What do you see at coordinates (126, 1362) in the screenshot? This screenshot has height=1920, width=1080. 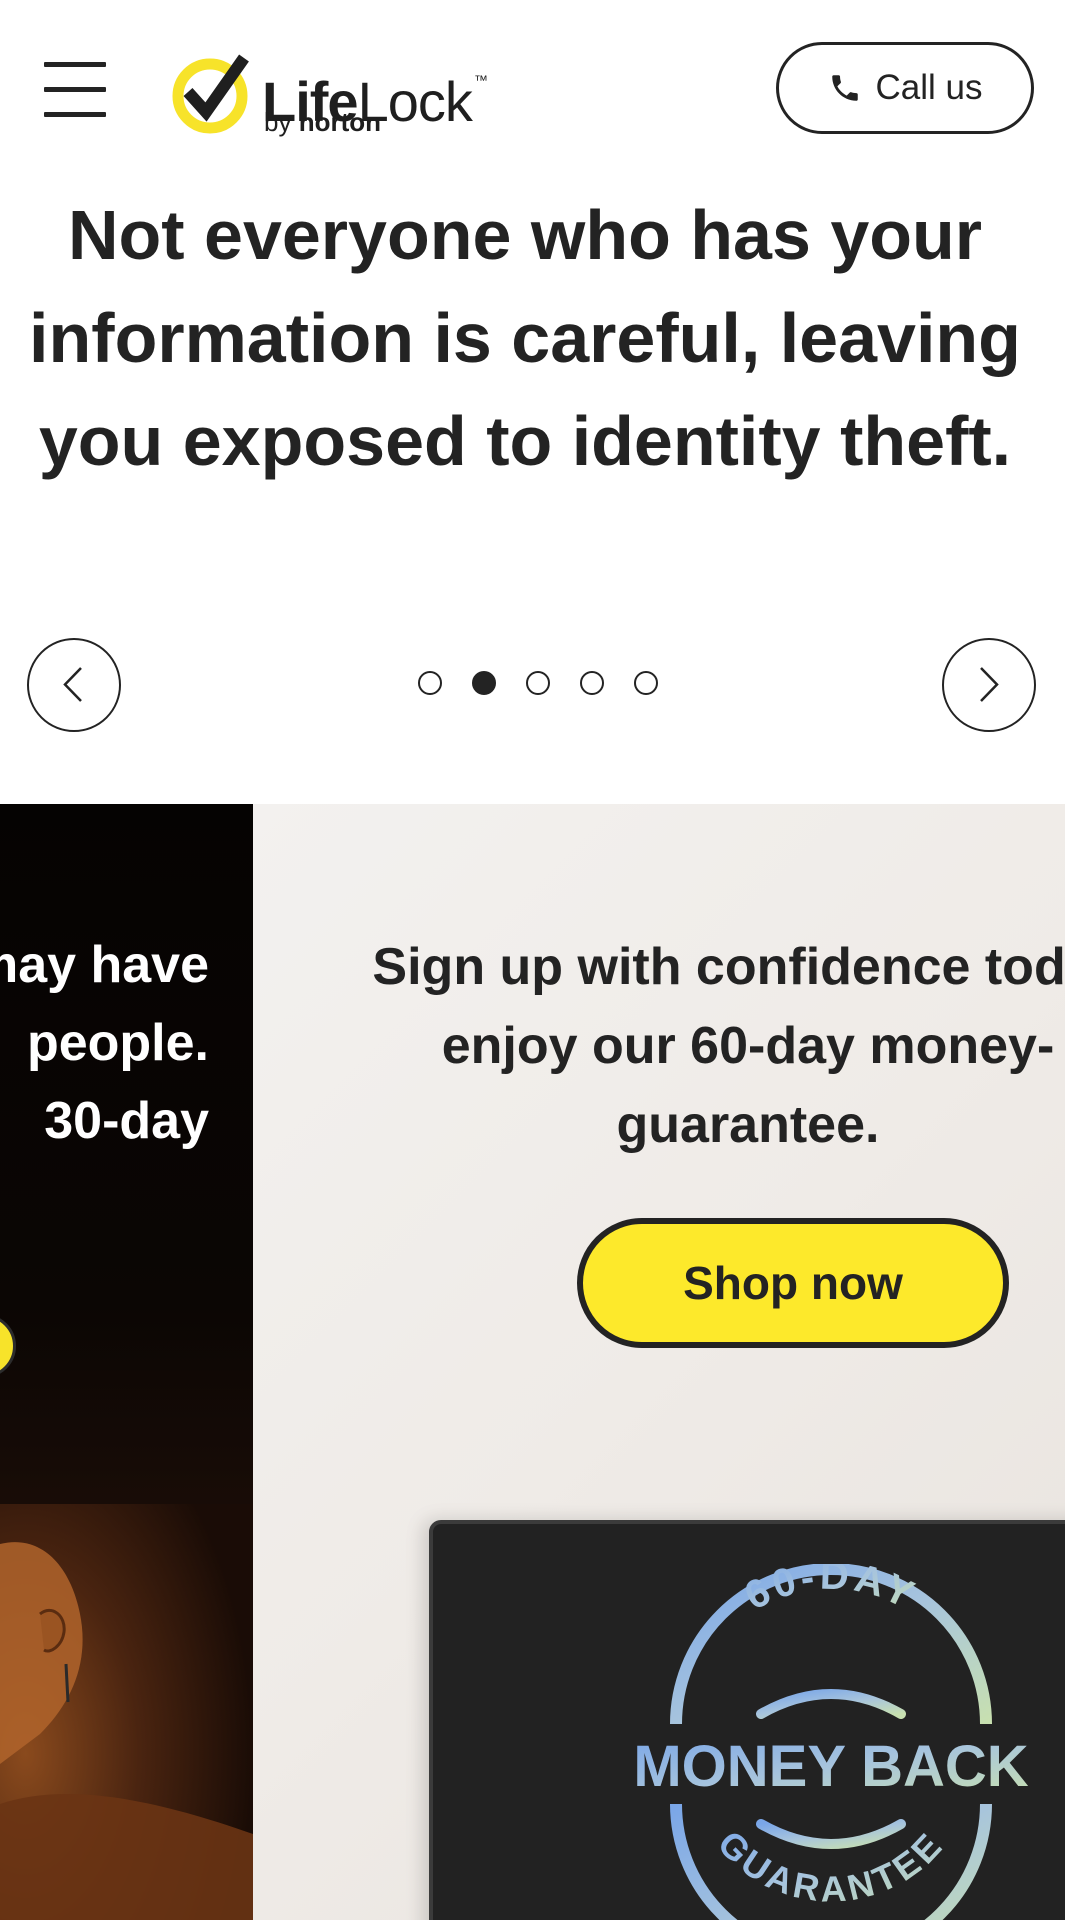 I see `previous-slide-peek: may have people. 30-day` at bounding box center [126, 1362].